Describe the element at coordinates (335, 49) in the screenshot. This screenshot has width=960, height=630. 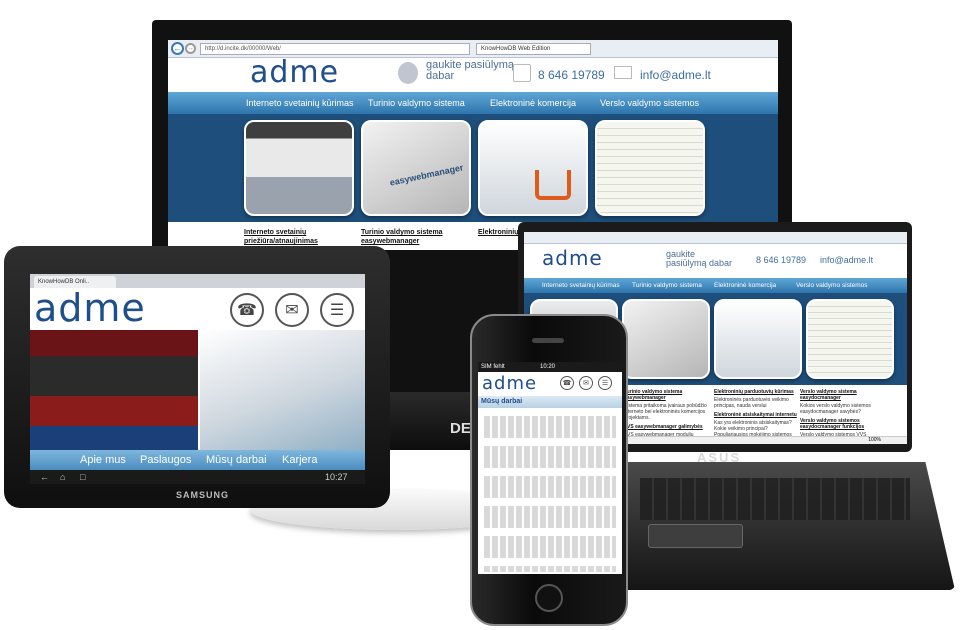
I see `address-bar: http://d.incite.dk/00000/Web/` at that location.